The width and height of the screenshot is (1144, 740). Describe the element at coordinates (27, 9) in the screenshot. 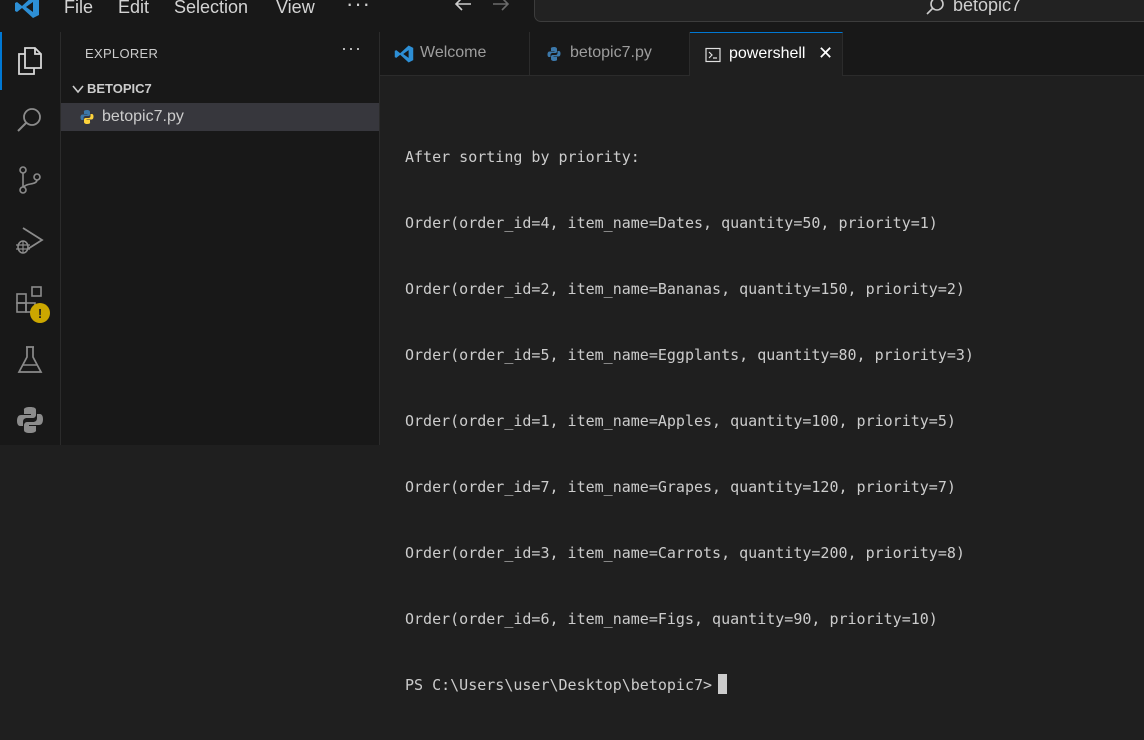

I see `vscode-logo-icon` at that location.